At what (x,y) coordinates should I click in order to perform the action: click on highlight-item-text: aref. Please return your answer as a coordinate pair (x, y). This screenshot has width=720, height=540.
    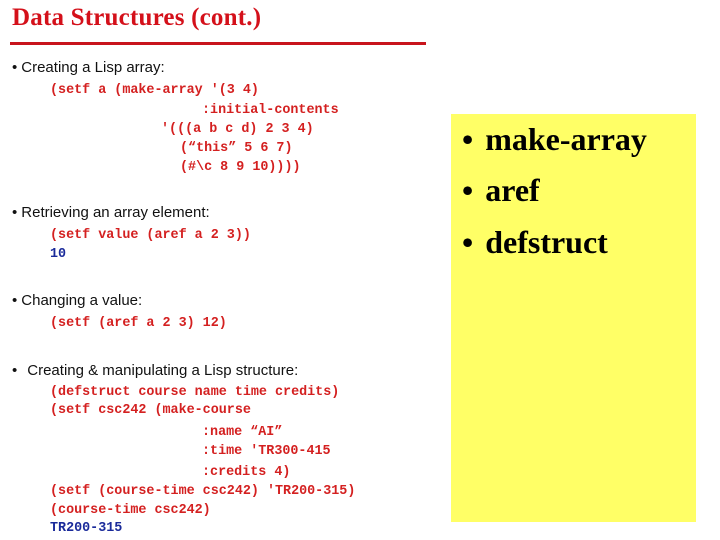
    Looking at the image, I should click on (512, 190).